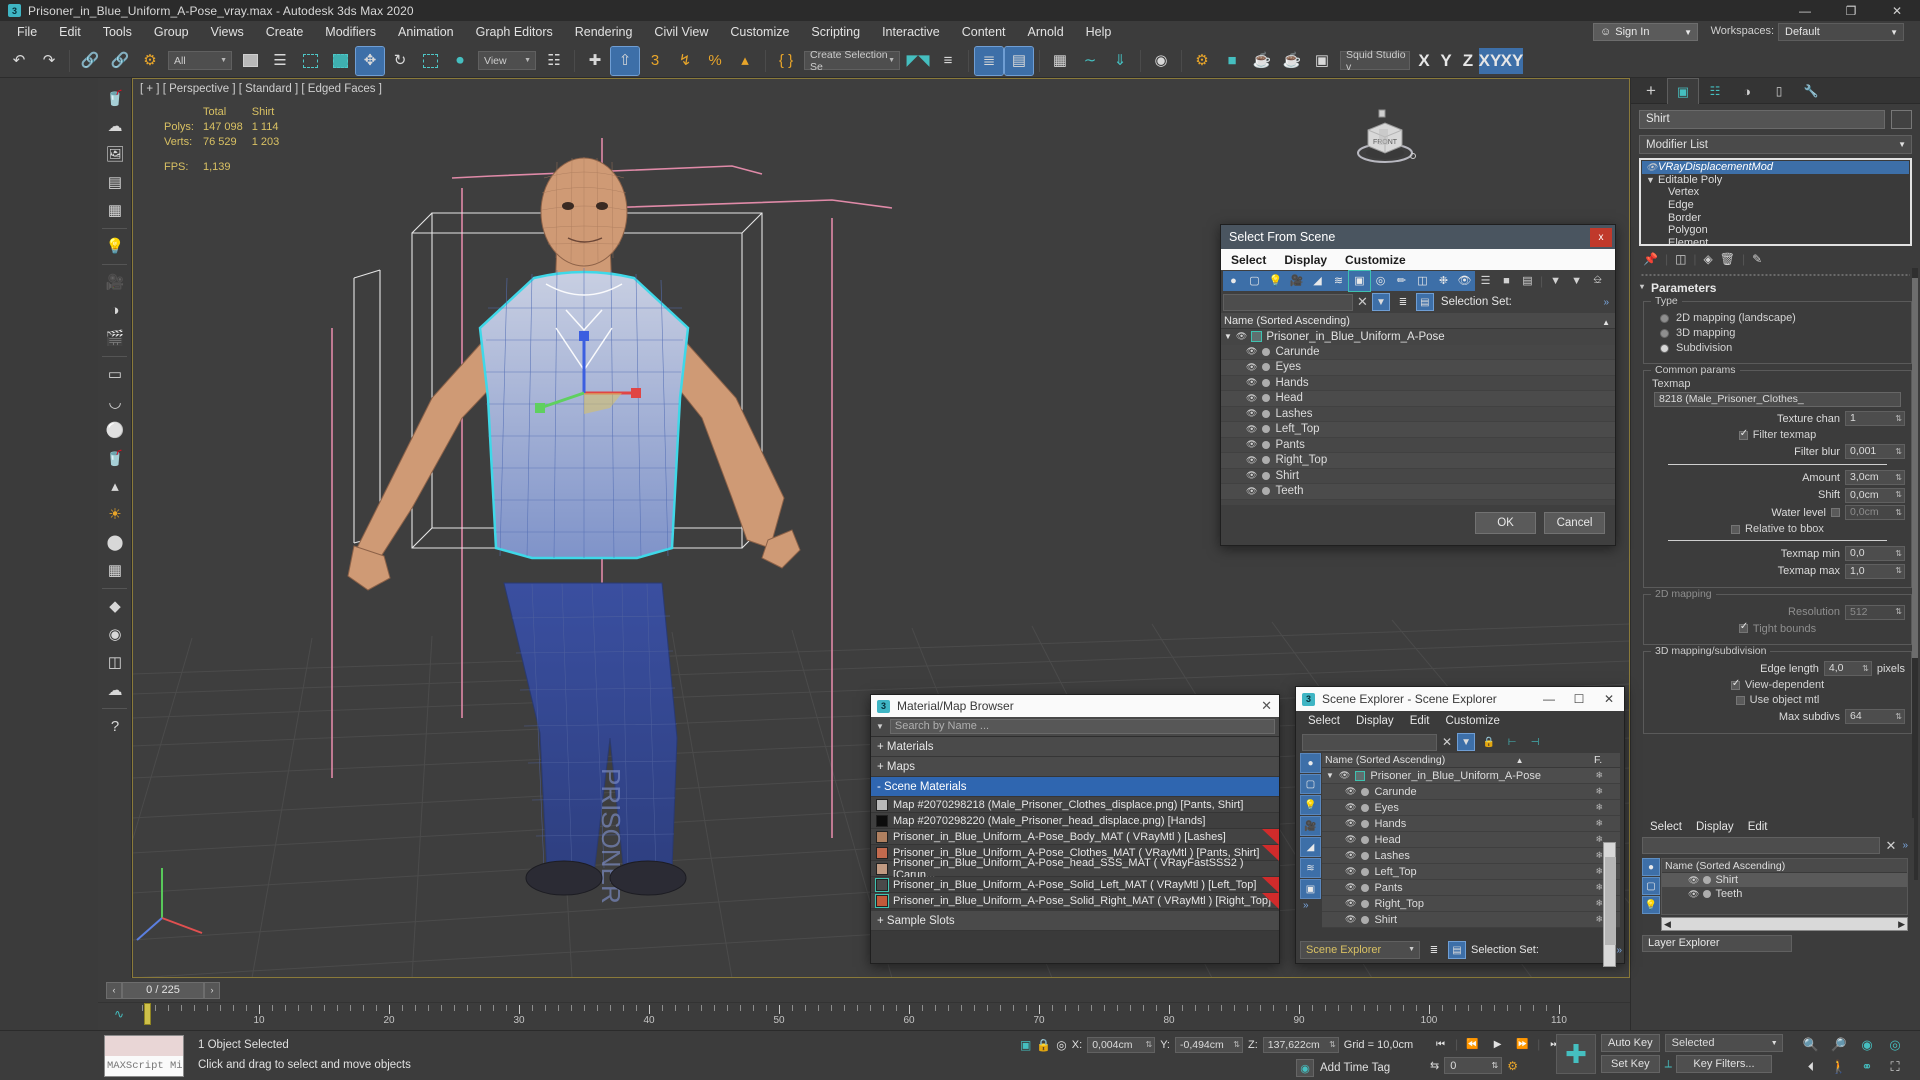 This screenshot has height=1080, width=1920. I want to click on render-production-icon: ☕, so click(1262, 61).